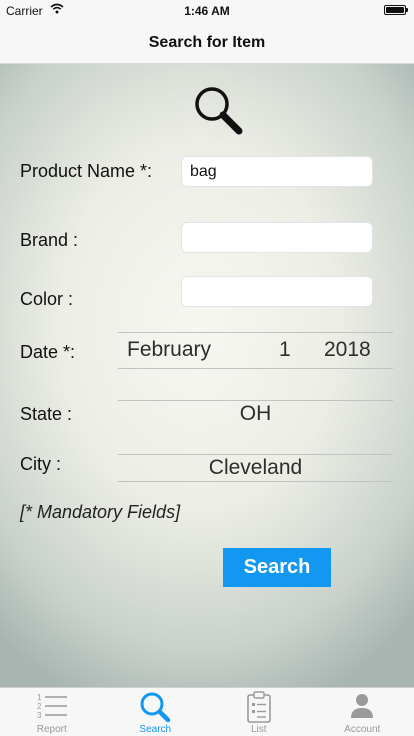 The image size is (414, 736). Describe the element at coordinates (285, 350) in the screenshot. I see `date-picker-day: 1` at that location.